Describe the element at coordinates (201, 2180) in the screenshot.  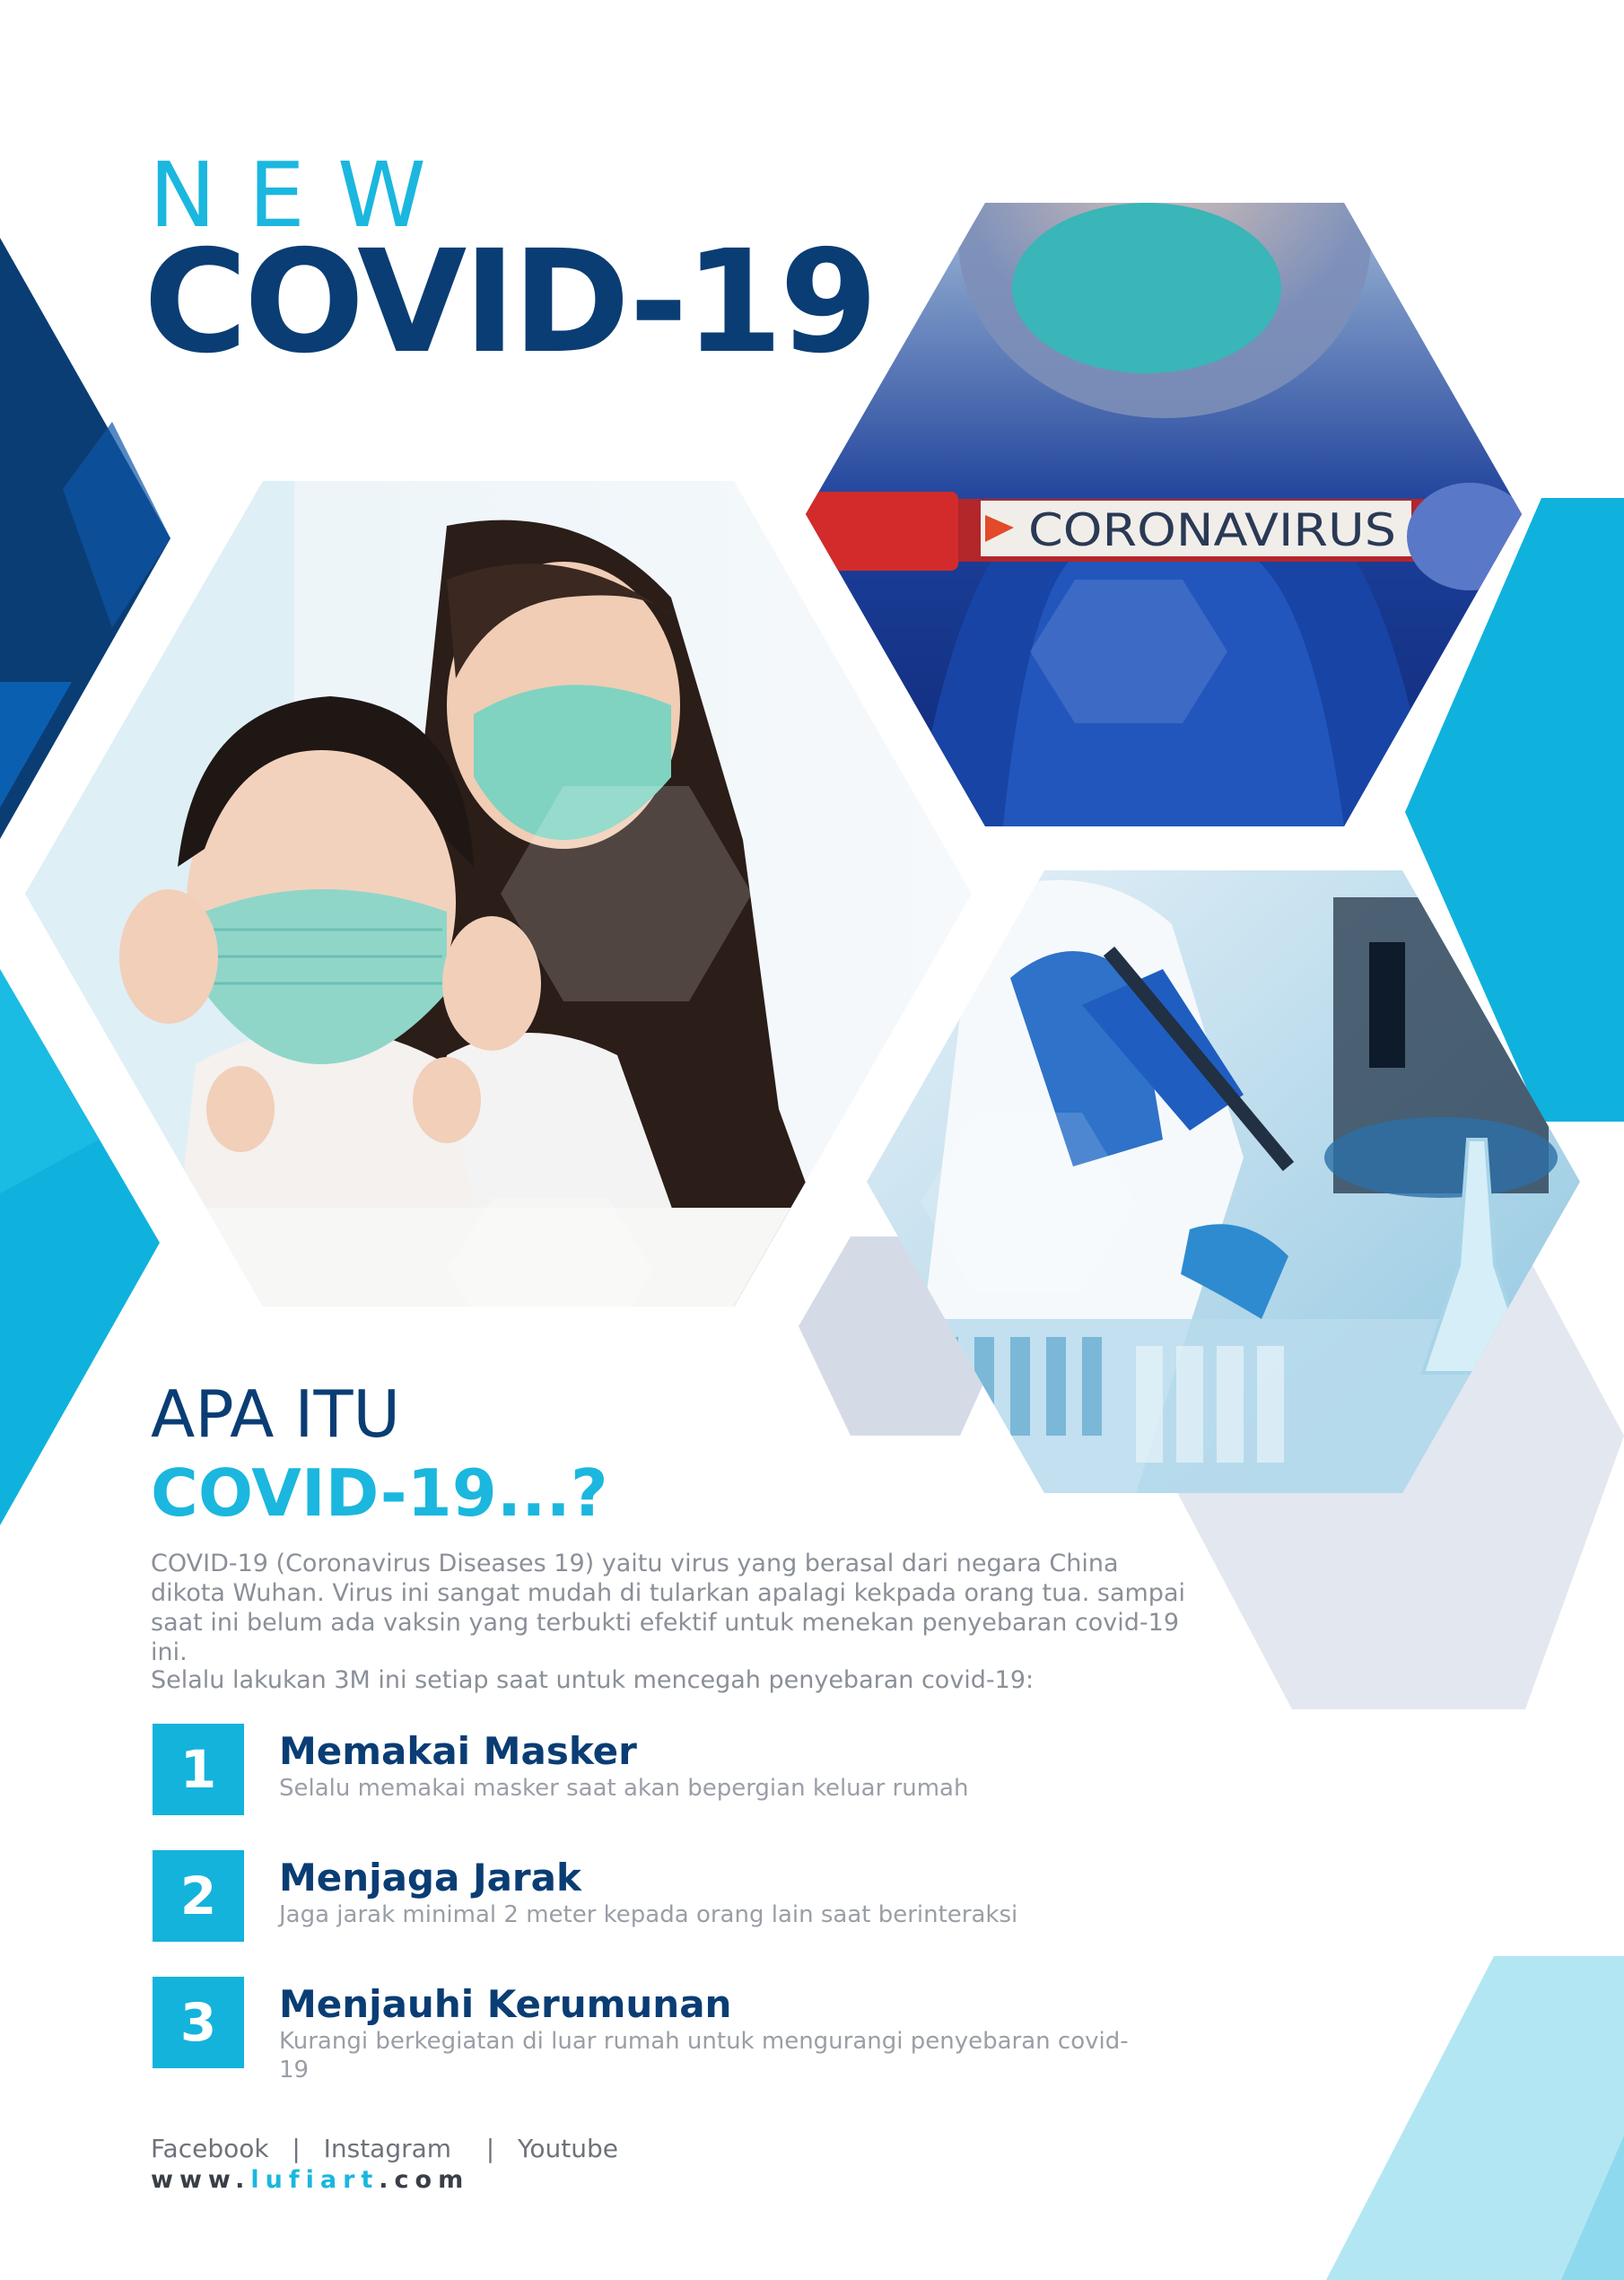
I see `website-prefix: www.` at that location.